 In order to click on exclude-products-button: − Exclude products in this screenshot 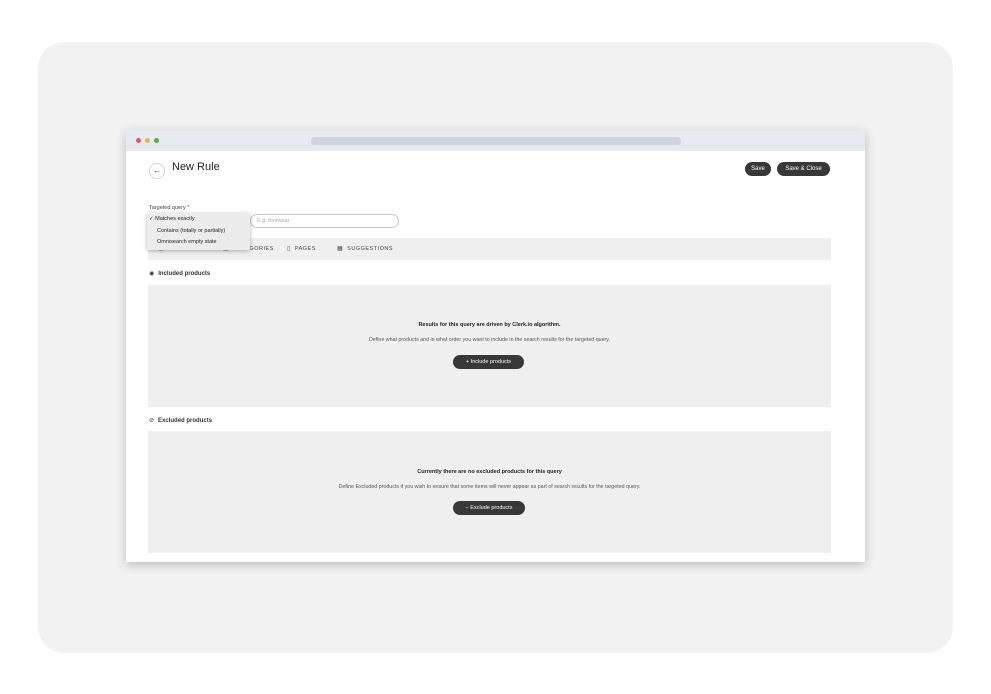, I will do `click(489, 508)`.